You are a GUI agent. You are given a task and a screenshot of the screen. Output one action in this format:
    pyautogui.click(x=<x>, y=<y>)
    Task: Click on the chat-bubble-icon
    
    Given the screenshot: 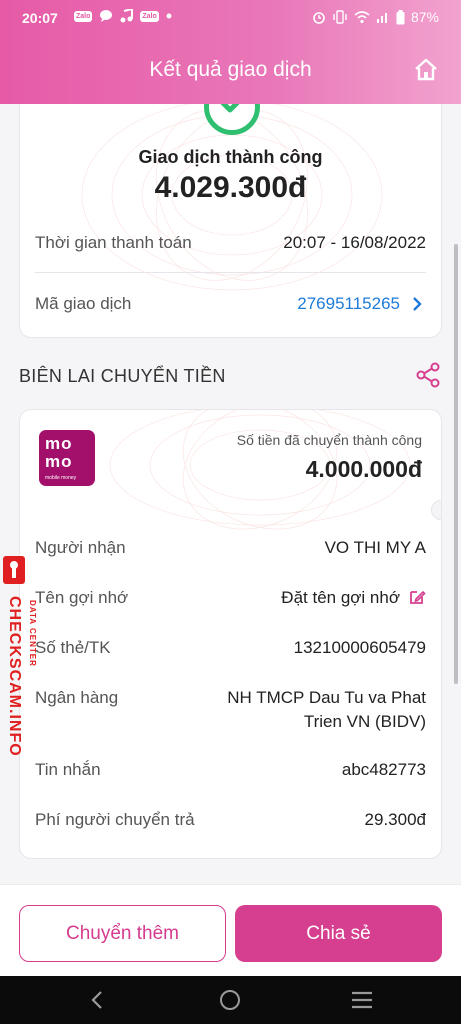 What is the action you would take?
    pyautogui.click(x=106, y=16)
    